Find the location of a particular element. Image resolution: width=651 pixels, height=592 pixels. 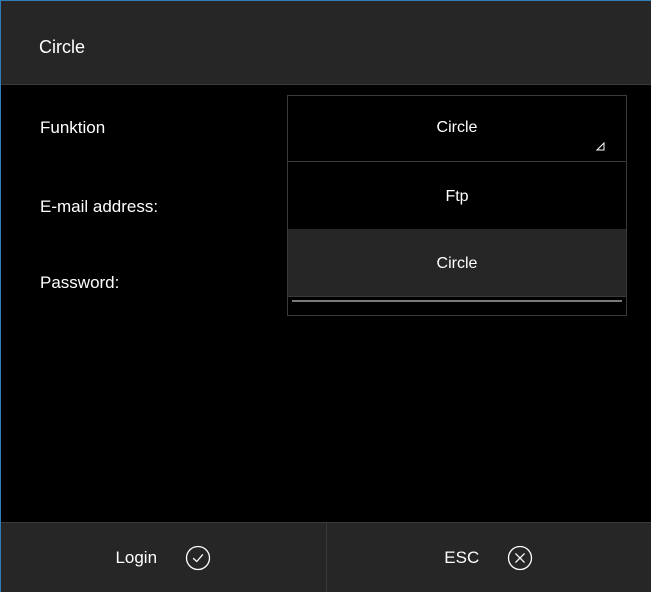

dropdown-option-label: Circle is located at coordinates (457, 263).